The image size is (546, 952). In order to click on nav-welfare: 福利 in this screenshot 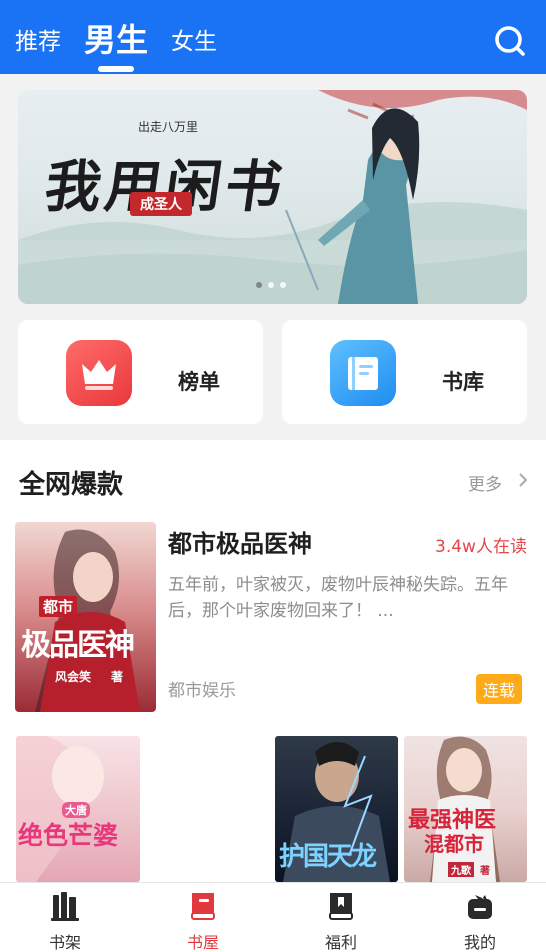, I will do `click(341, 917)`.